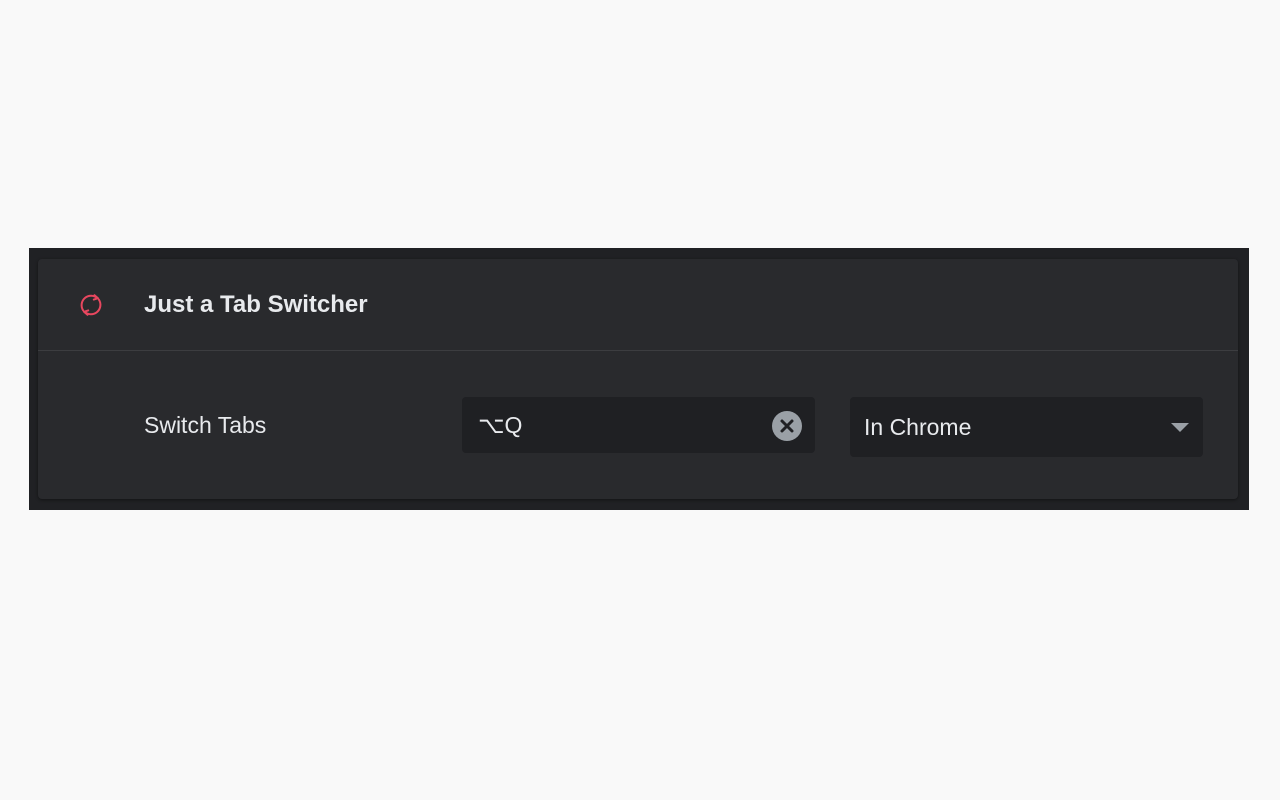  Describe the element at coordinates (500, 425) in the screenshot. I see `shortcut-value: ⌥Q` at that location.